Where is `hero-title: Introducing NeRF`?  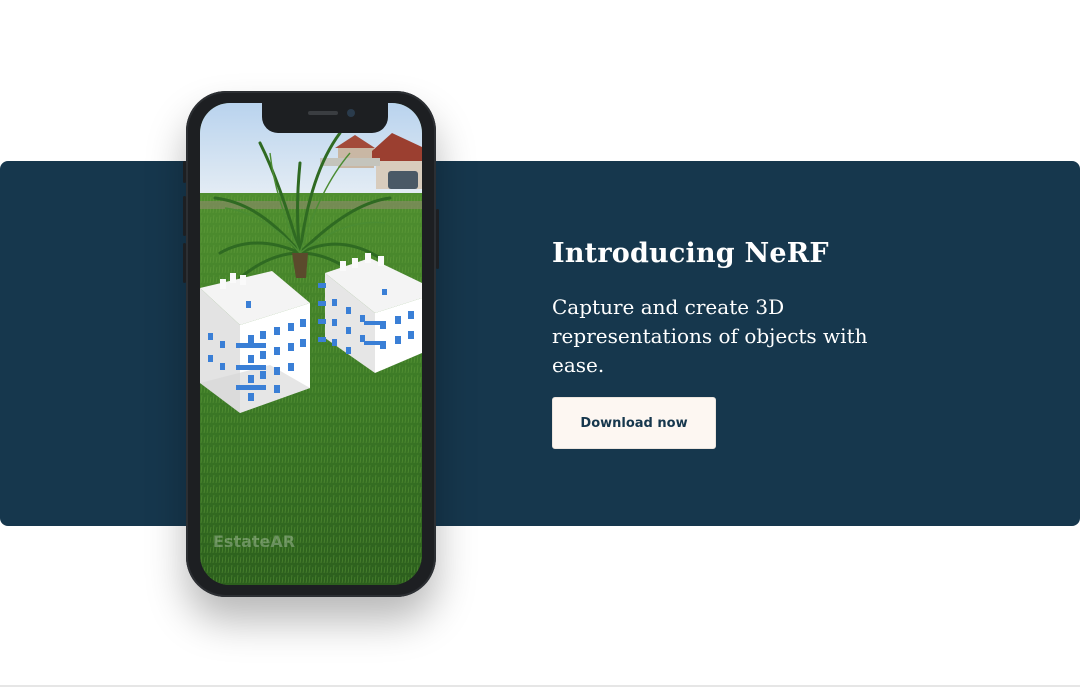
hero-title: Introducing NeRF is located at coordinates (690, 253).